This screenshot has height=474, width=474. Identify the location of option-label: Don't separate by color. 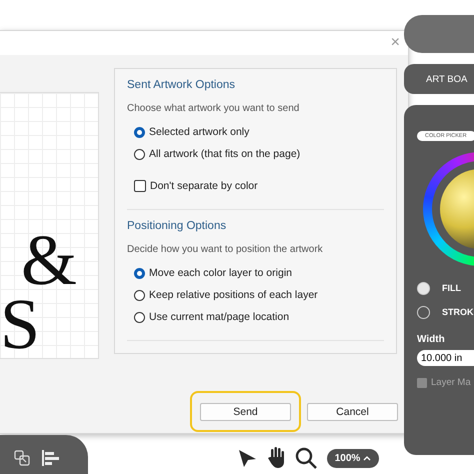
(204, 186).